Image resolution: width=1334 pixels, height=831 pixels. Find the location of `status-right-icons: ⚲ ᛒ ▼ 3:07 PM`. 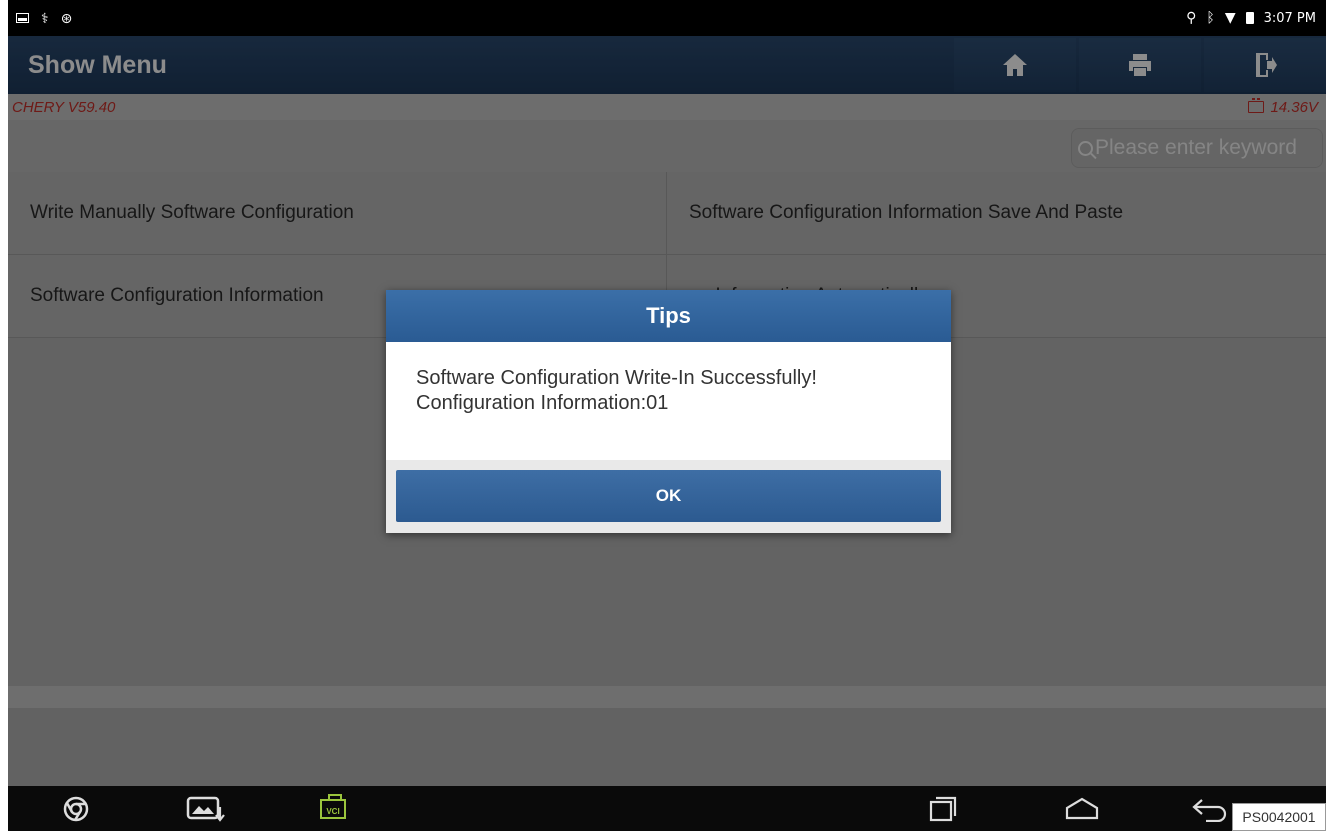

status-right-icons: ⚲ ᛒ ▼ 3:07 PM is located at coordinates (1251, 18).